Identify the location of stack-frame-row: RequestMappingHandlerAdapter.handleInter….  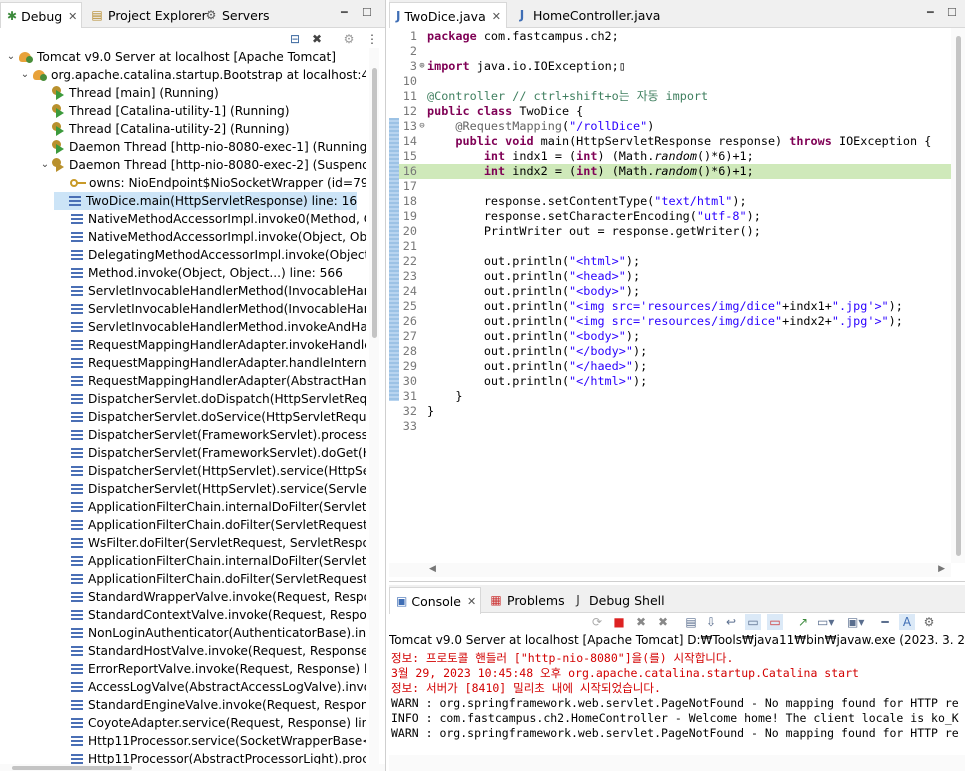
(211, 363).